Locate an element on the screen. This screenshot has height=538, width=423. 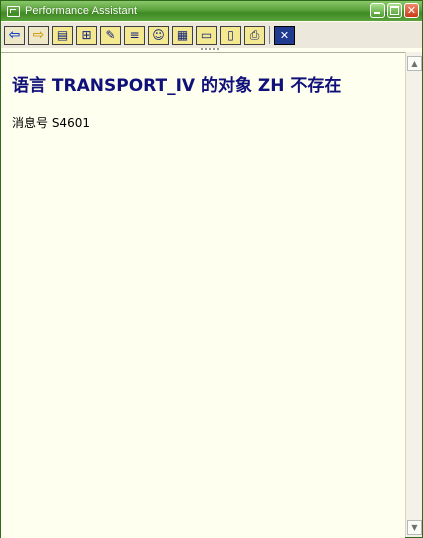
arrow-left-icon: ⇦ is located at coordinates (14, 35).